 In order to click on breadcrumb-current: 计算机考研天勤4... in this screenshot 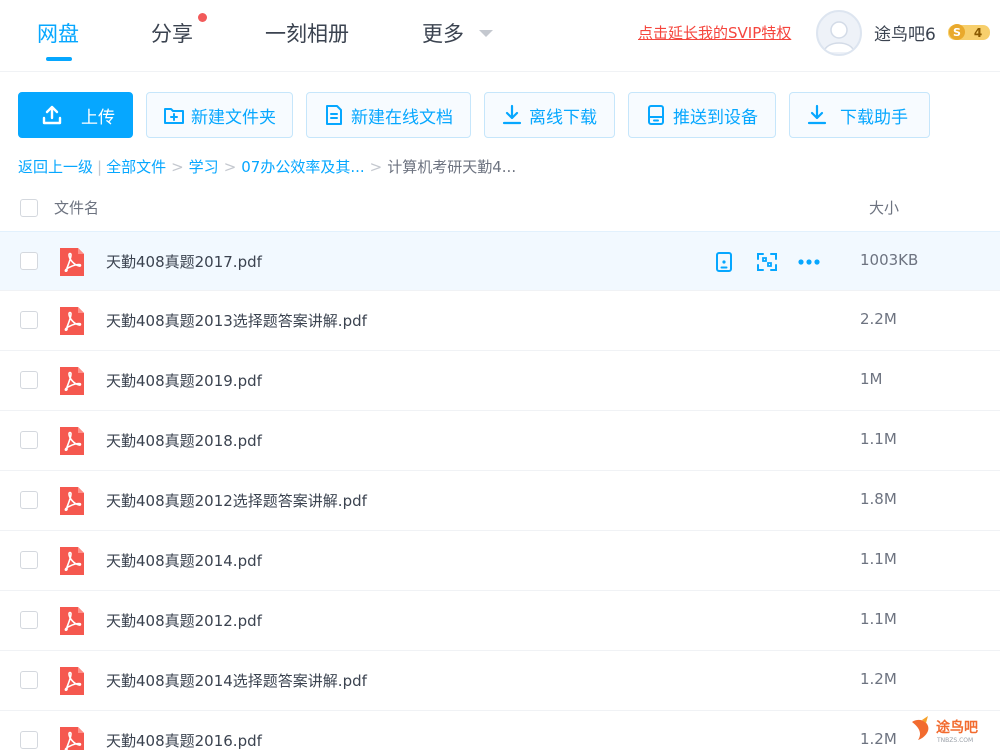, I will do `click(452, 167)`.